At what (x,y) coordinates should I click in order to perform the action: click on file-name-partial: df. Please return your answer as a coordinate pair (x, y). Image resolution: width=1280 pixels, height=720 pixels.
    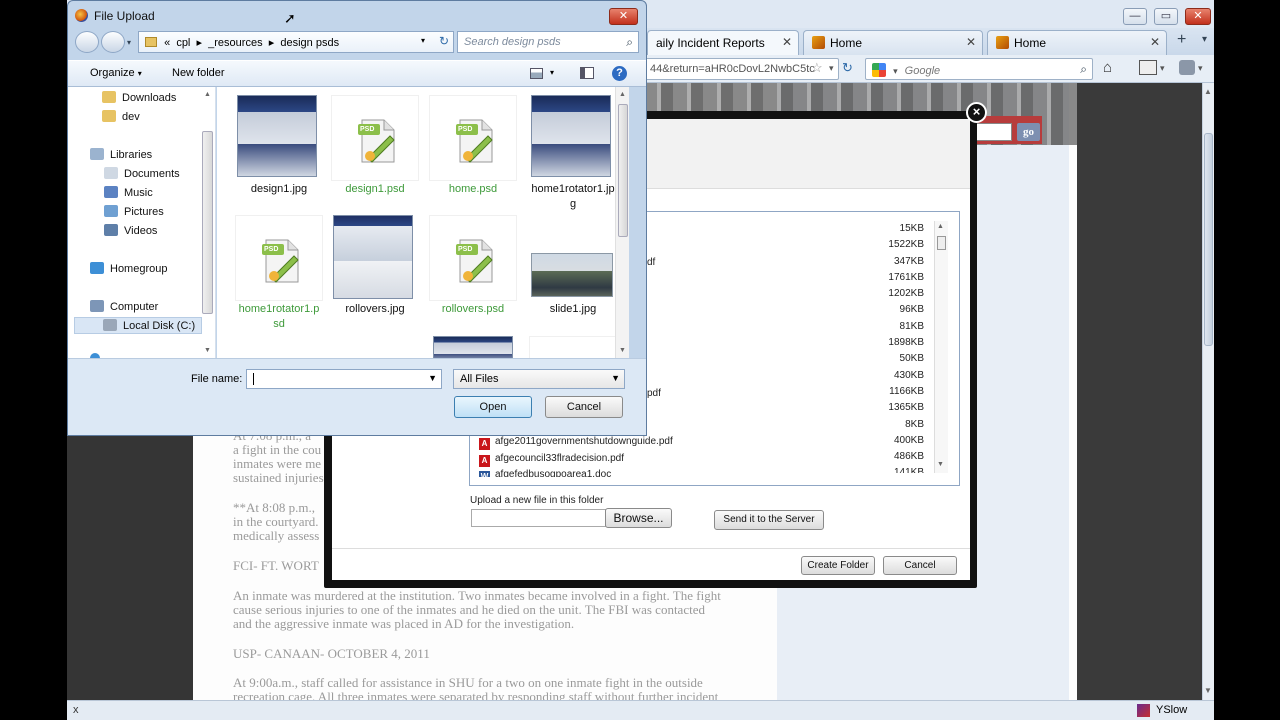
    Looking at the image, I should click on (651, 262).